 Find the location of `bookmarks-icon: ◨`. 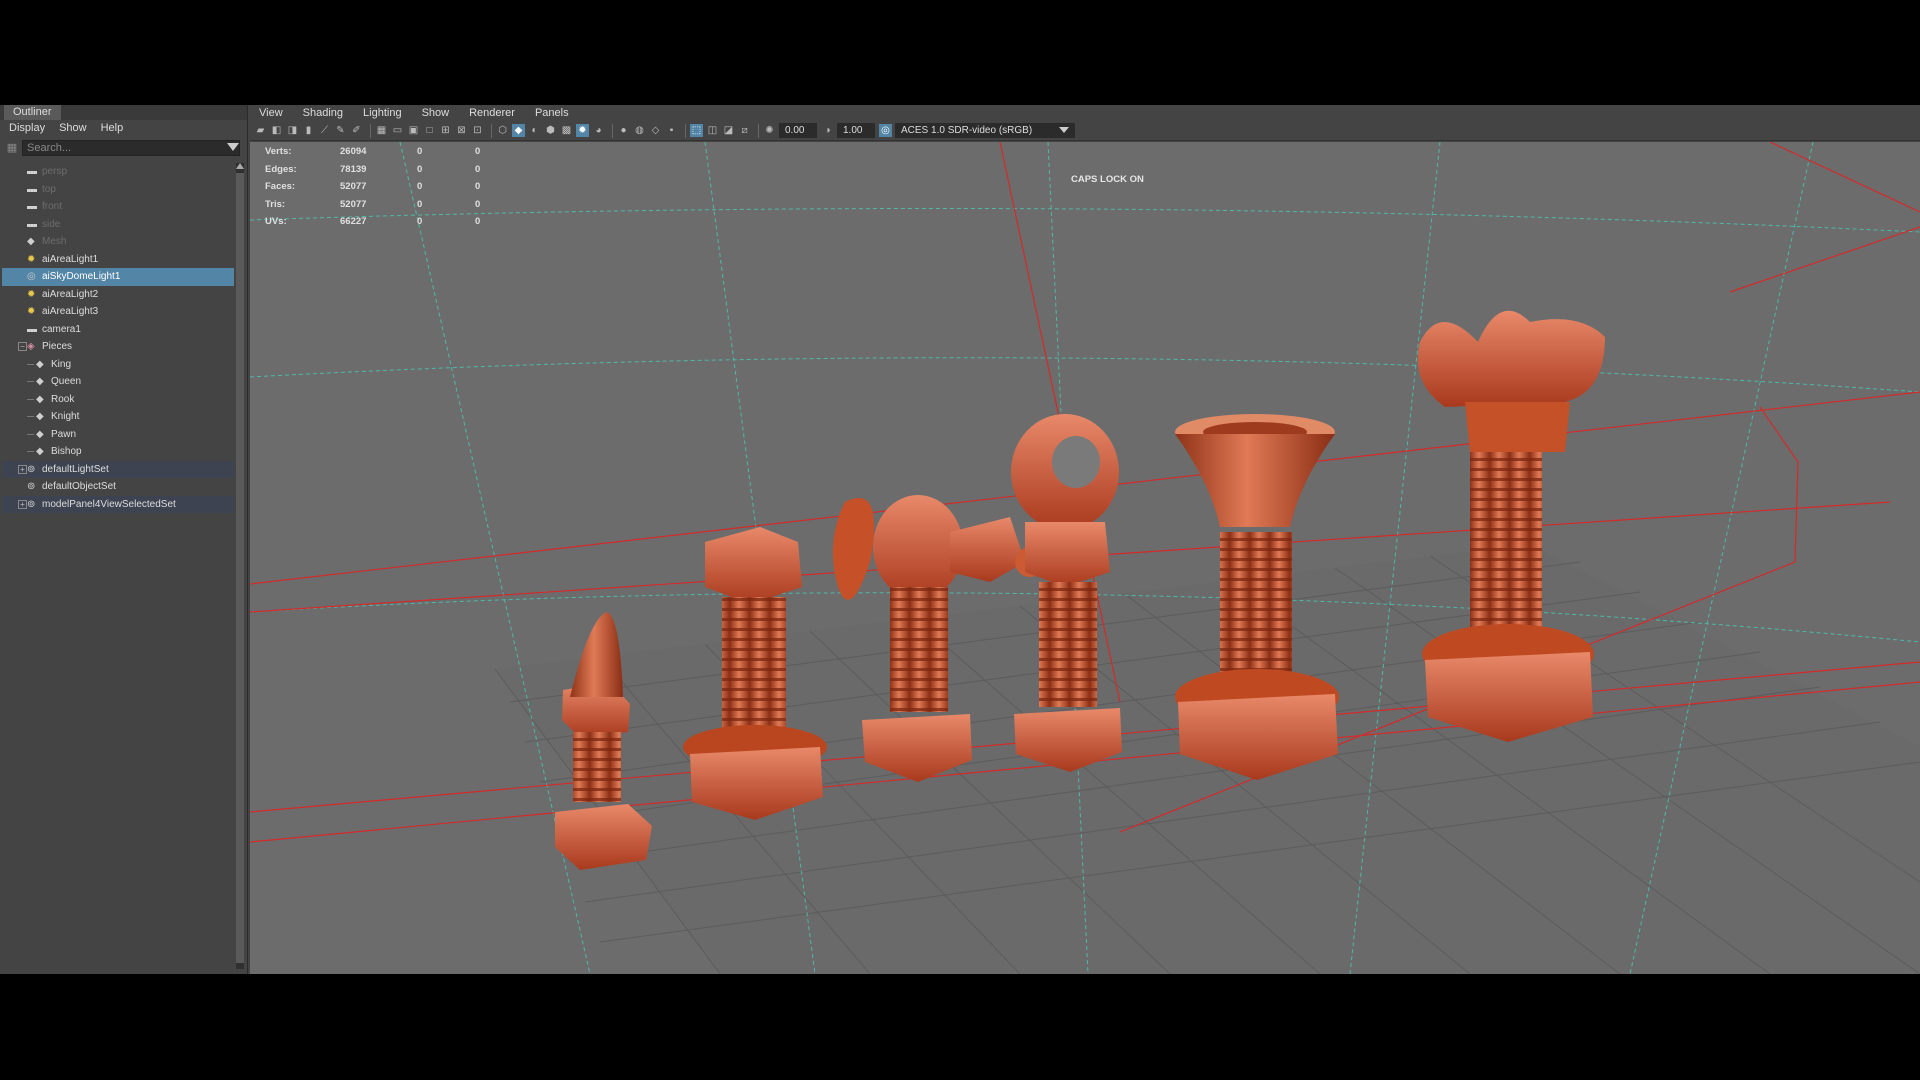

bookmarks-icon: ◨ is located at coordinates (292, 130).